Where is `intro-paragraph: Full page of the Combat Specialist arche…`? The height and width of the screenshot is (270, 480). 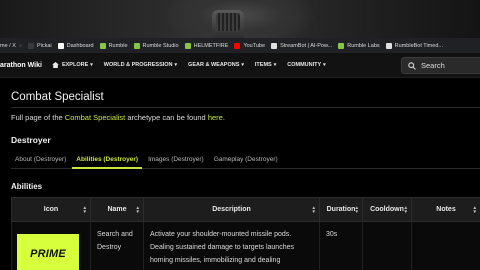
intro-paragraph: Full page of the Combat Specialist arche… is located at coordinates (118, 117).